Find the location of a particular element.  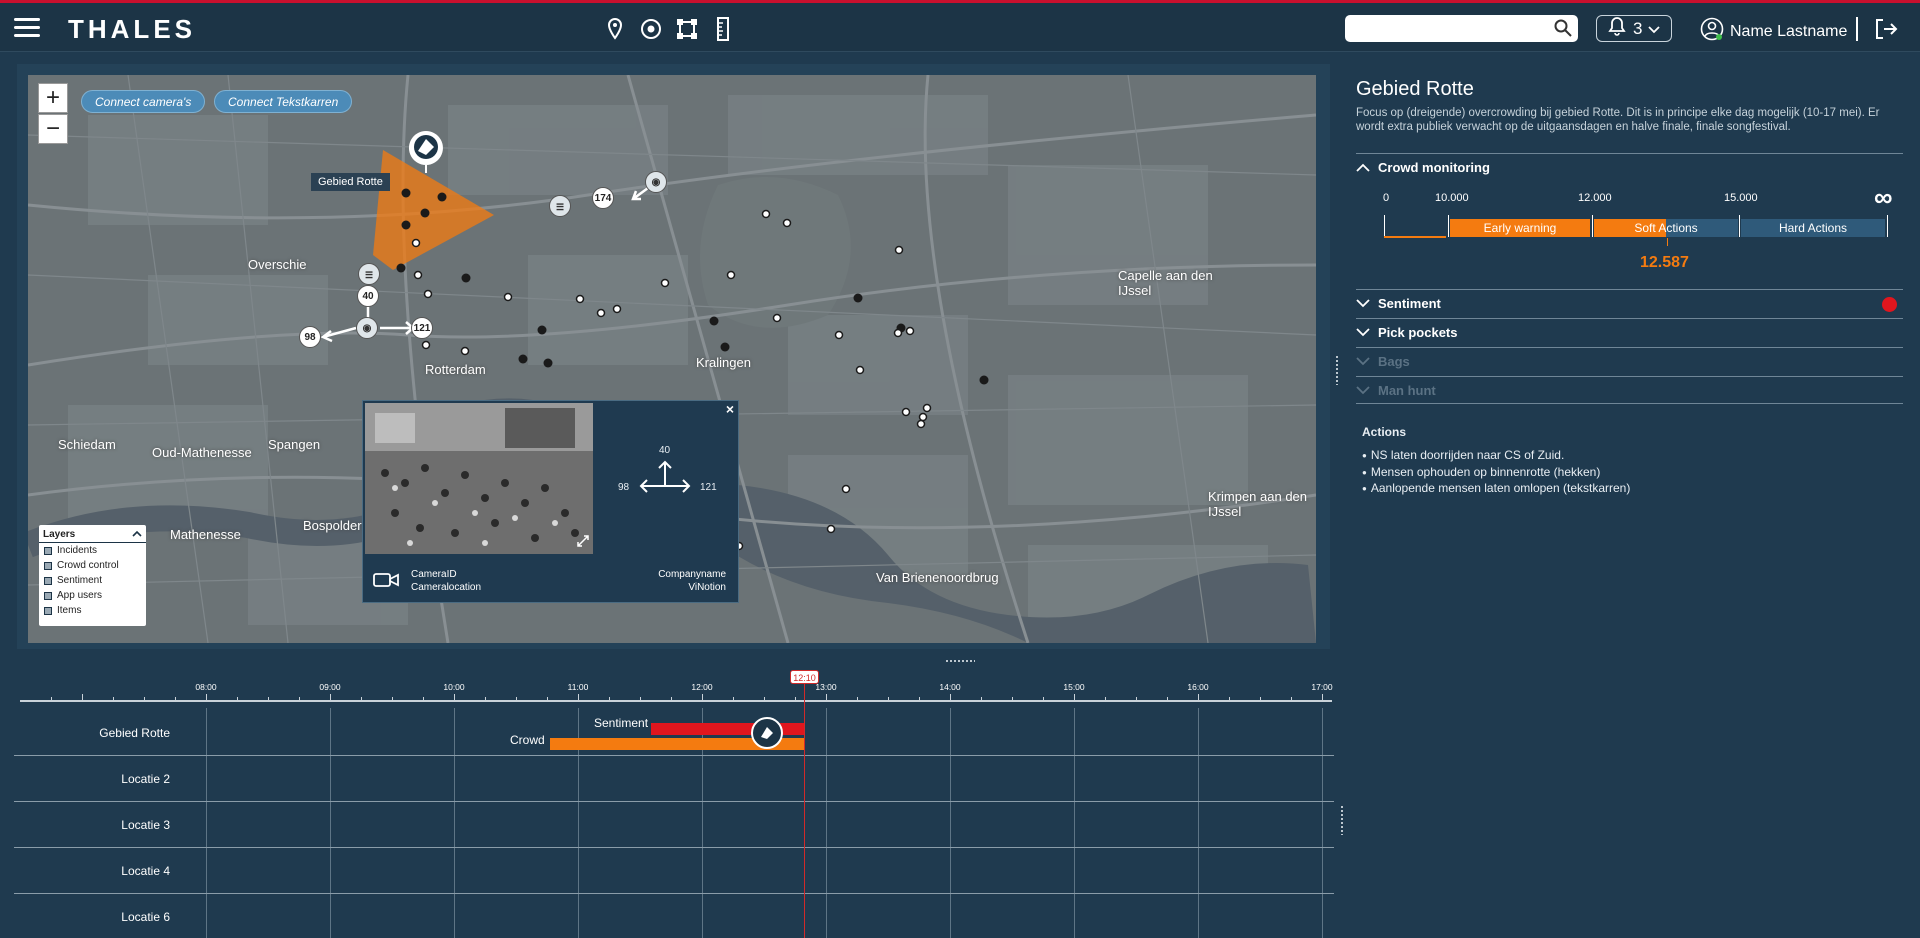

row-label: Gebied Rotte is located at coordinates (134, 733).